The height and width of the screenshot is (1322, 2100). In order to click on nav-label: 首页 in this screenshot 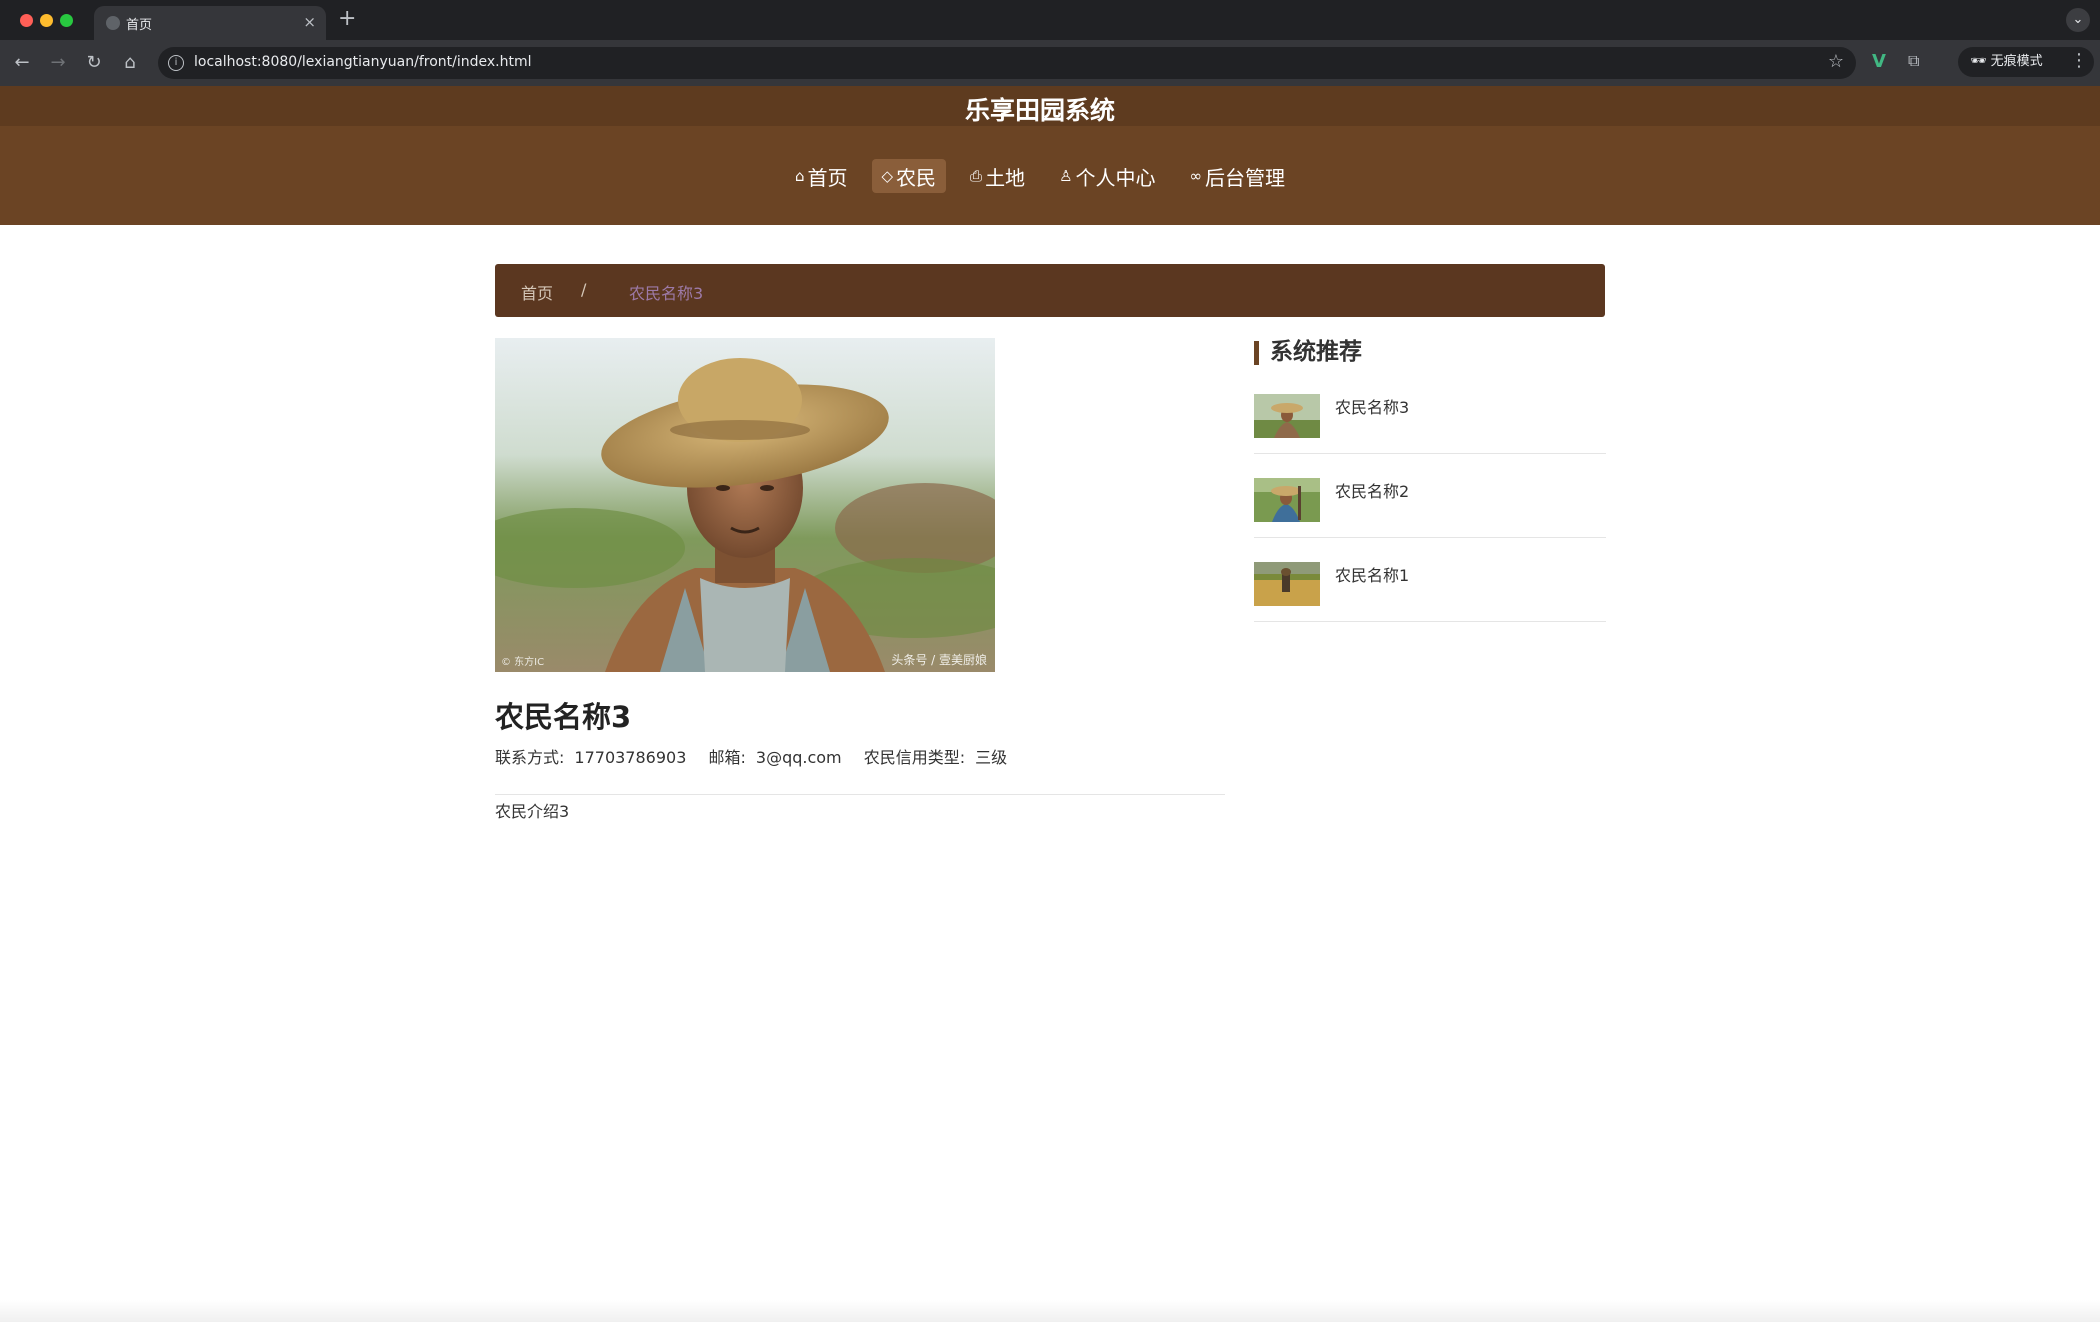, I will do `click(827, 177)`.